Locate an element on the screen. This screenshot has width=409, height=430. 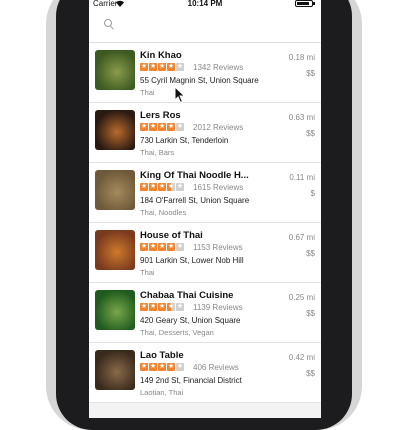
restaurant-name: Lers Ros is located at coordinates (160, 115).